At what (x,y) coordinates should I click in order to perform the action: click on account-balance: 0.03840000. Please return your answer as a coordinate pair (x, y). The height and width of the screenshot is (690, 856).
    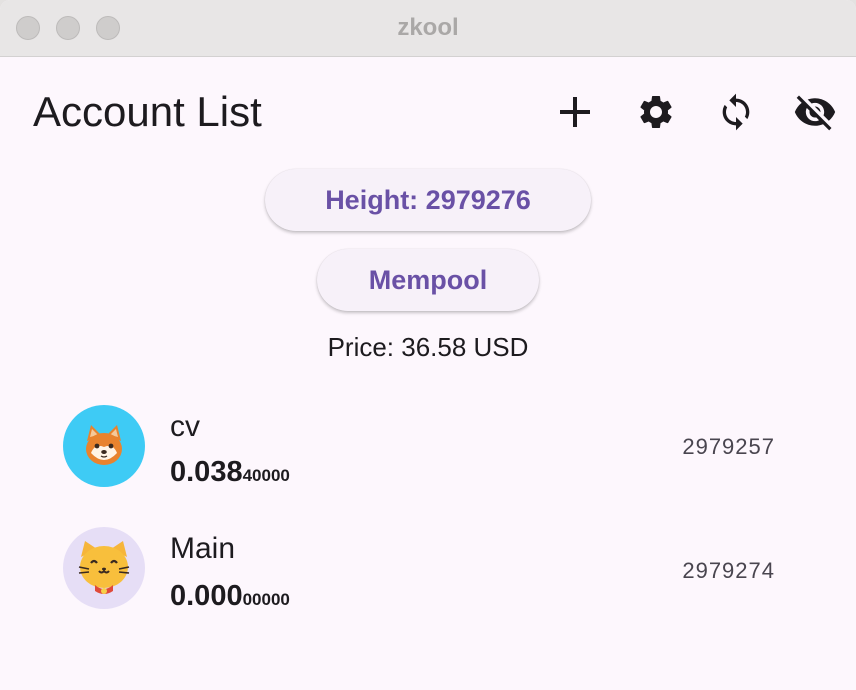
    Looking at the image, I should click on (230, 472).